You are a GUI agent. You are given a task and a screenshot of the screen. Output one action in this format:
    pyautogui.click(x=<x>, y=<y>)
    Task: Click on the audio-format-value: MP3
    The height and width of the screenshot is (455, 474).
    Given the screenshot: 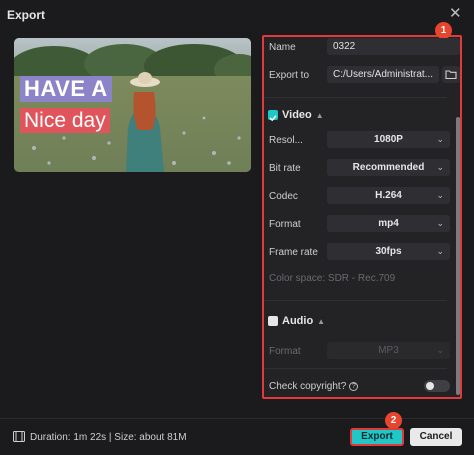 What is the action you would take?
    pyautogui.click(x=388, y=350)
    